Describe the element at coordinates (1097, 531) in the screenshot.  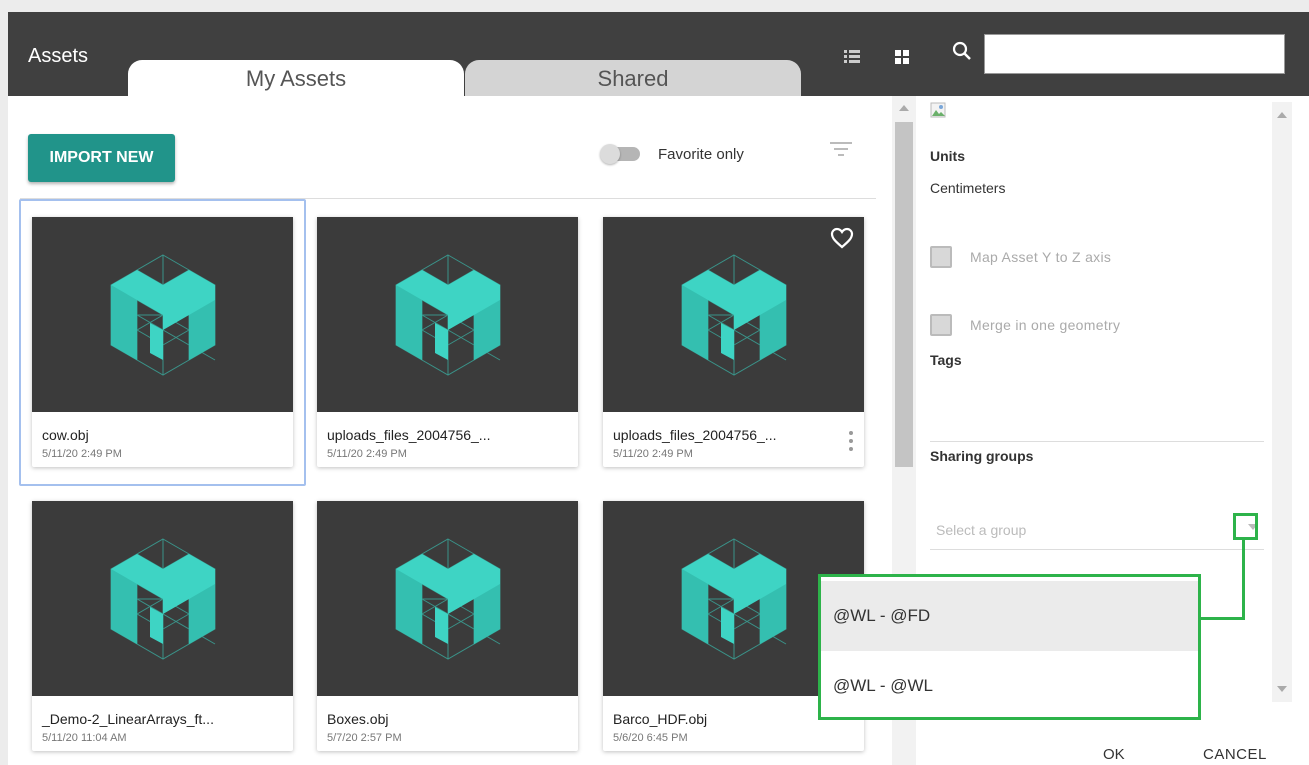
I see `group-select: Select a group` at that location.